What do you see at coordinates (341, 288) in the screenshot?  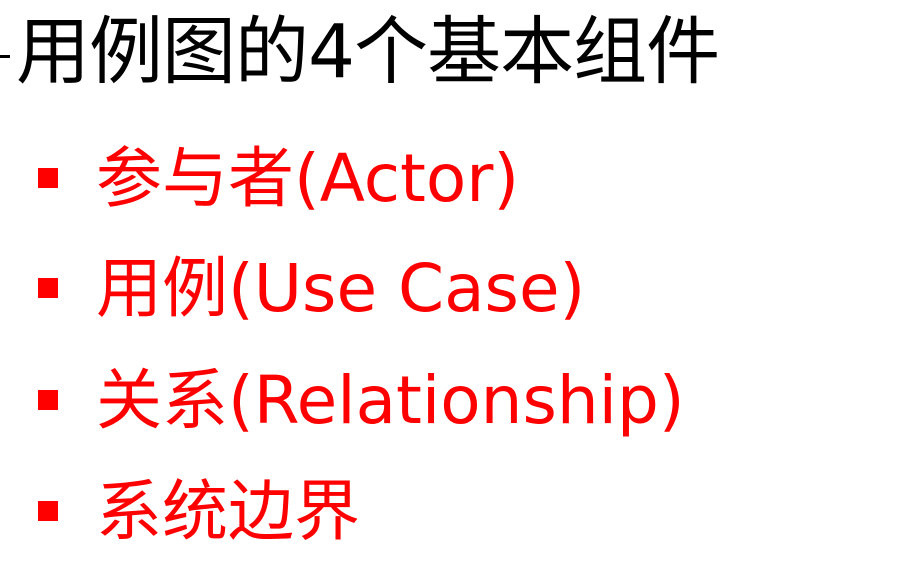 I see `list-item-label: 用例(Use Case)` at bounding box center [341, 288].